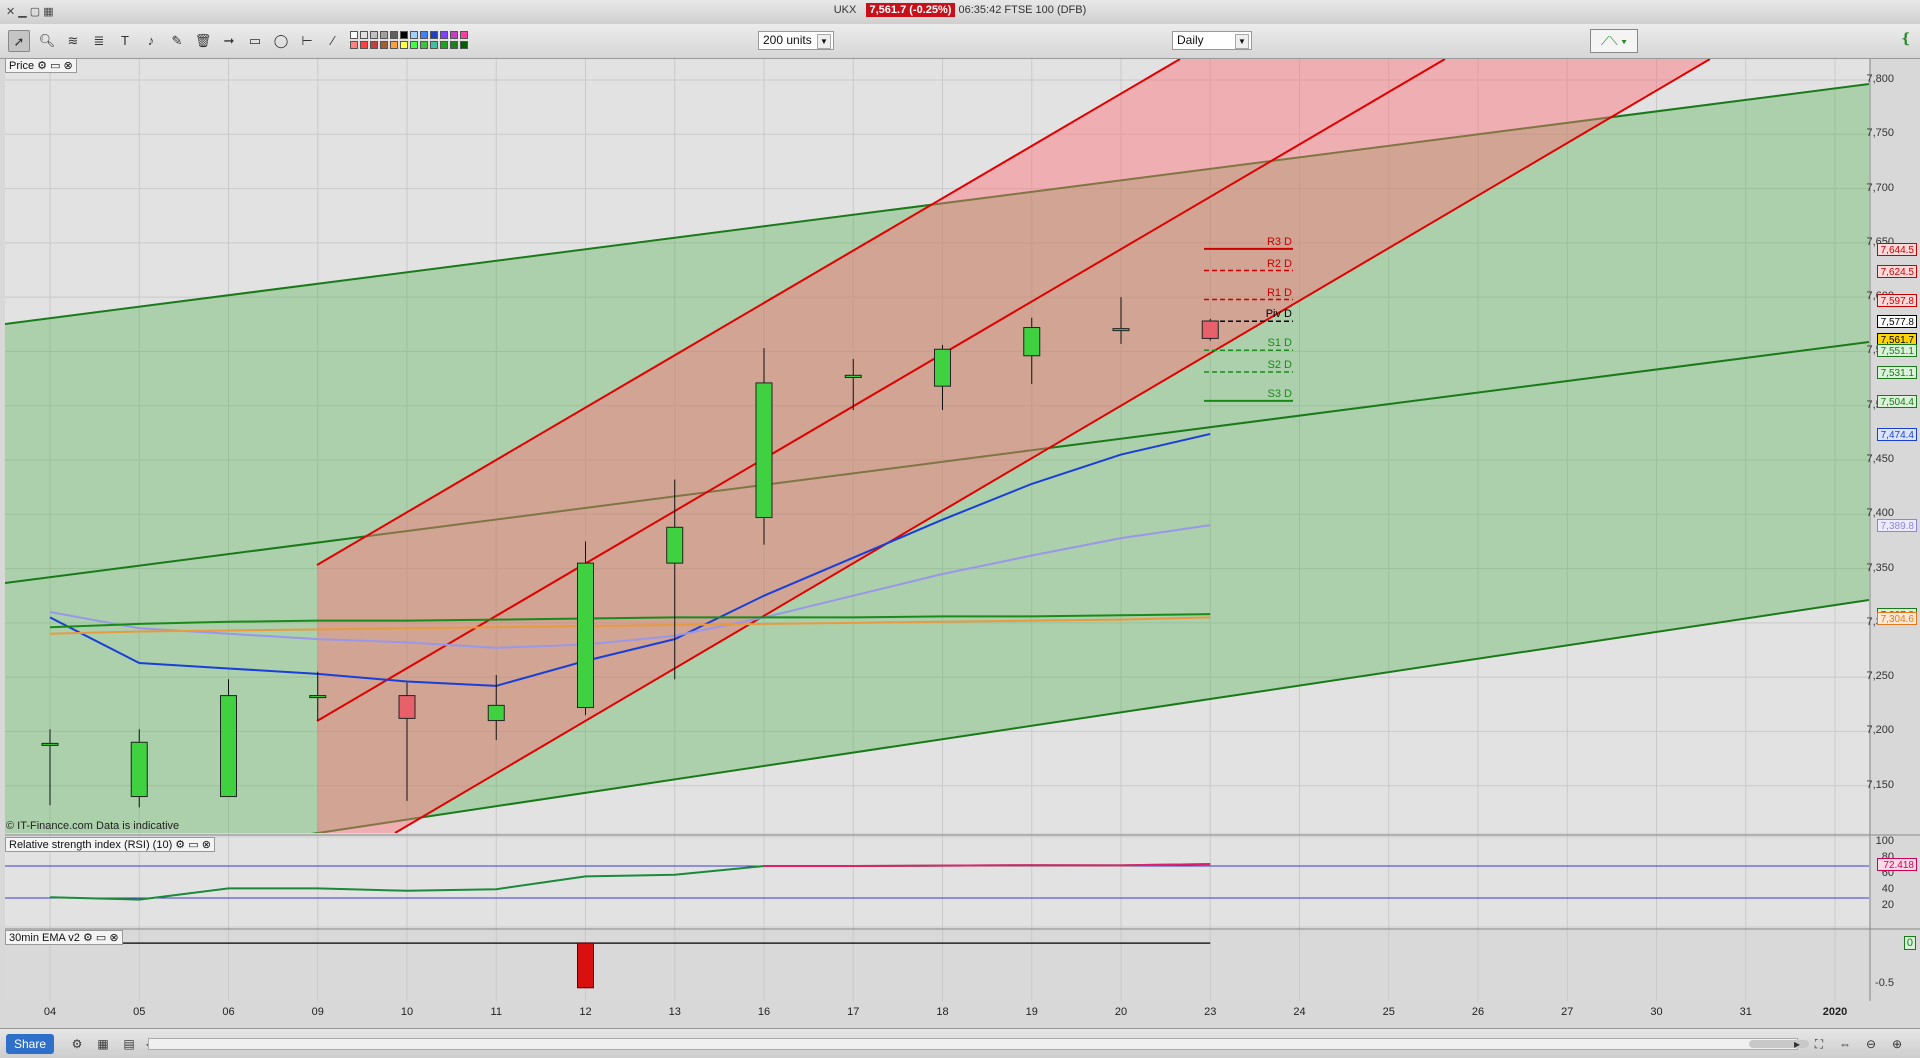 This screenshot has width=1920, height=1058. What do you see at coordinates (978, 1044) in the screenshot?
I see `horizontal-scrollbar` at bounding box center [978, 1044].